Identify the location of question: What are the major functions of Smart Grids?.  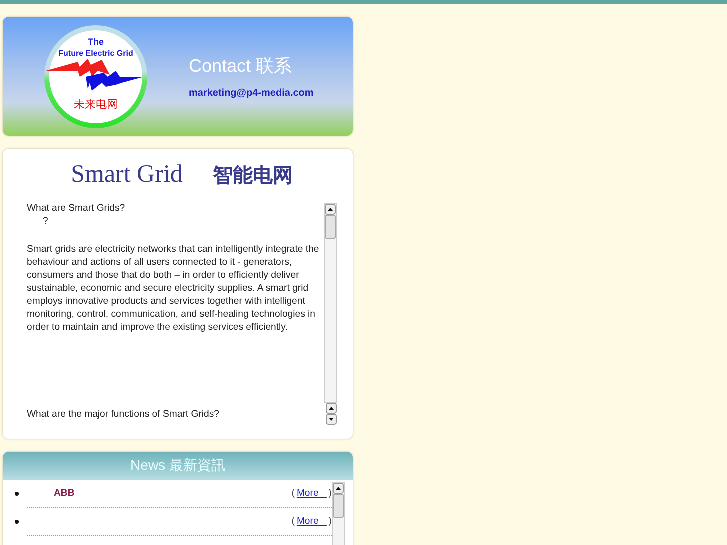
(123, 414).